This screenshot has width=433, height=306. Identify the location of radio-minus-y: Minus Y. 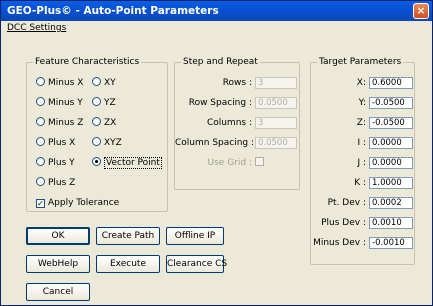
(59, 103).